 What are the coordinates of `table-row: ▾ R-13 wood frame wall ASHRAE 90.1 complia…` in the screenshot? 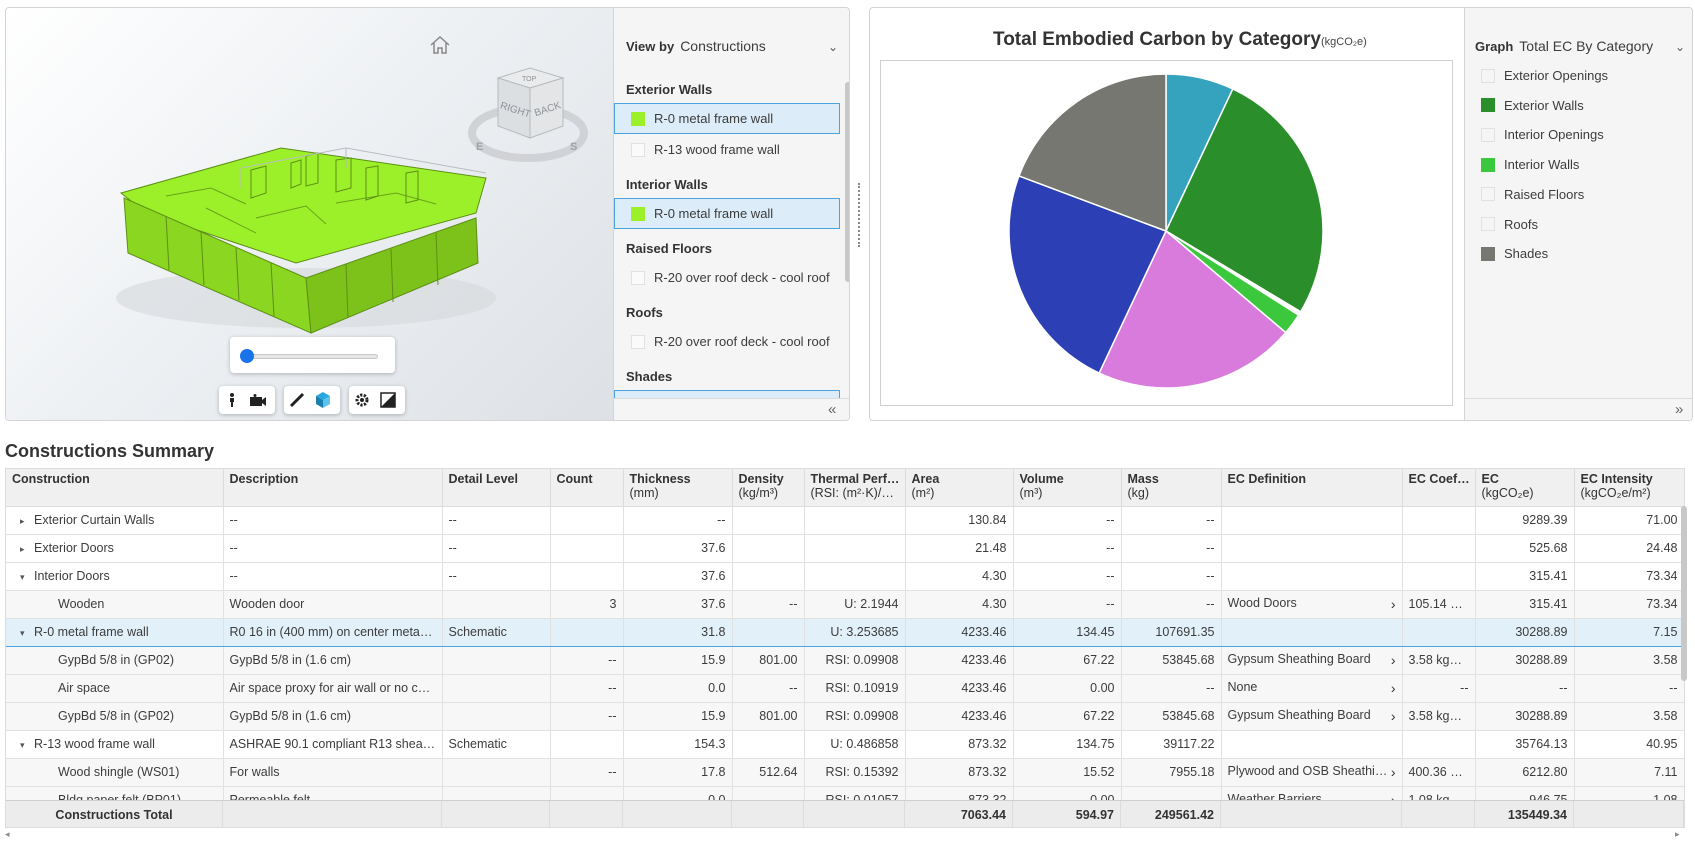 It's located at (845, 744).